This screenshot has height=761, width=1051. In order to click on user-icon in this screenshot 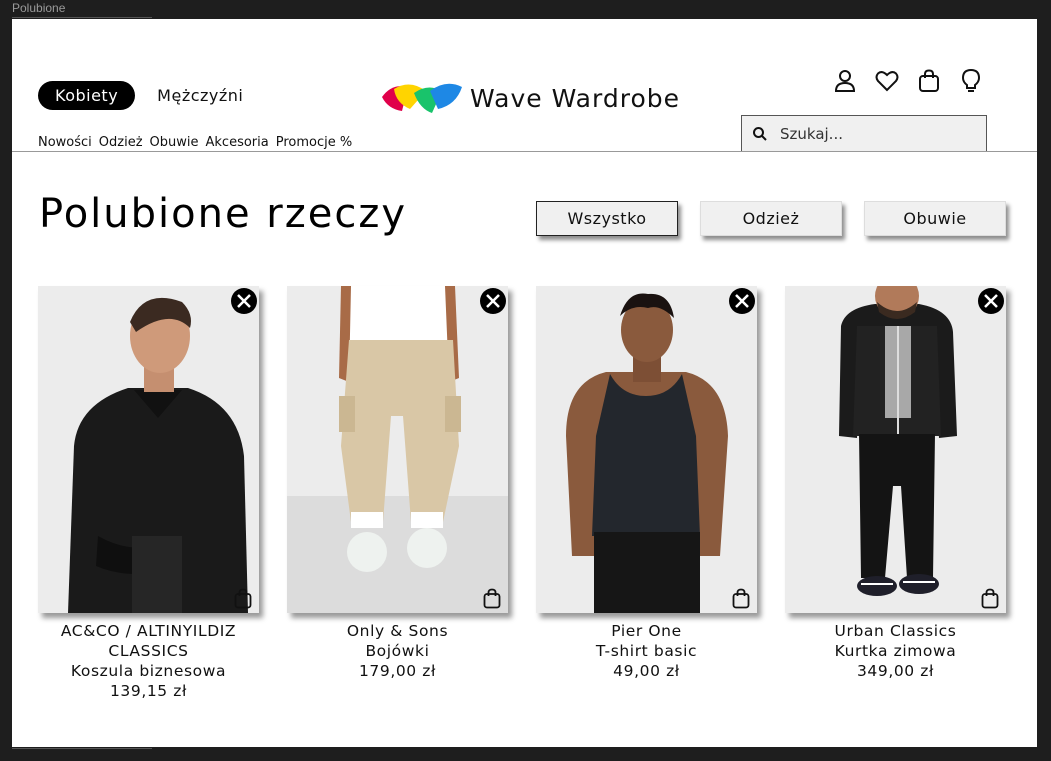, I will do `click(845, 81)`.